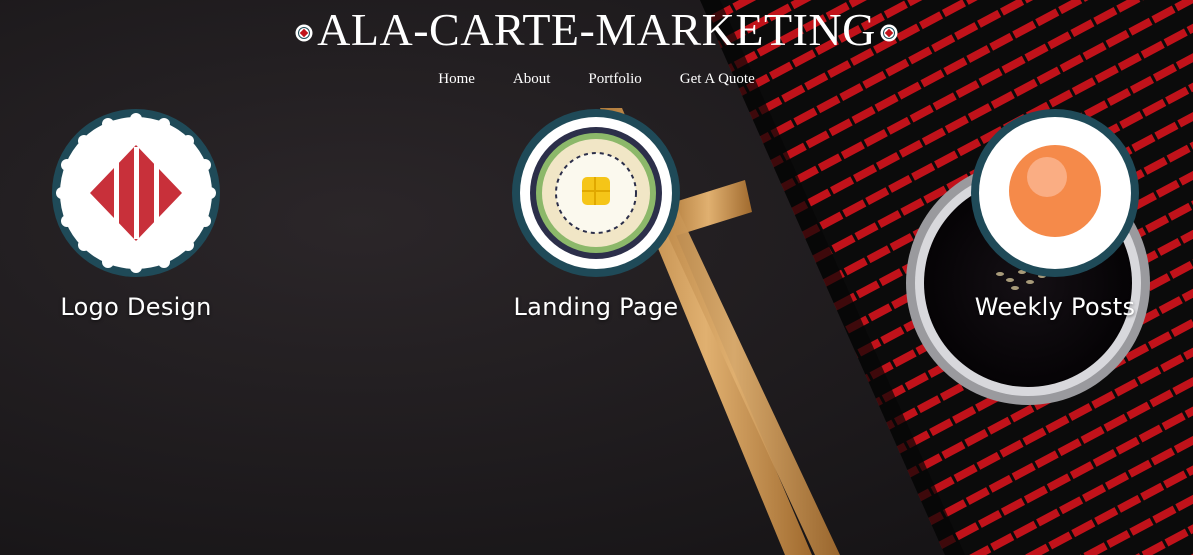 This screenshot has width=1193, height=555. I want to click on salmon-nigiri-icon, so click(136, 193).